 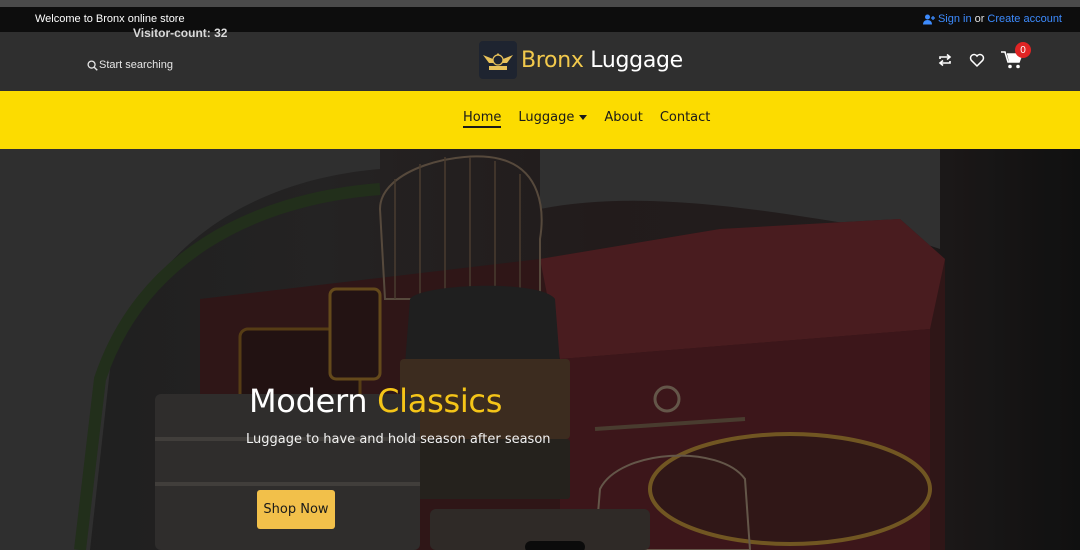 What do you see at coordinates (945, 60) in the screenshot?
I see `compare-icon` at bounding box center [945, 60].